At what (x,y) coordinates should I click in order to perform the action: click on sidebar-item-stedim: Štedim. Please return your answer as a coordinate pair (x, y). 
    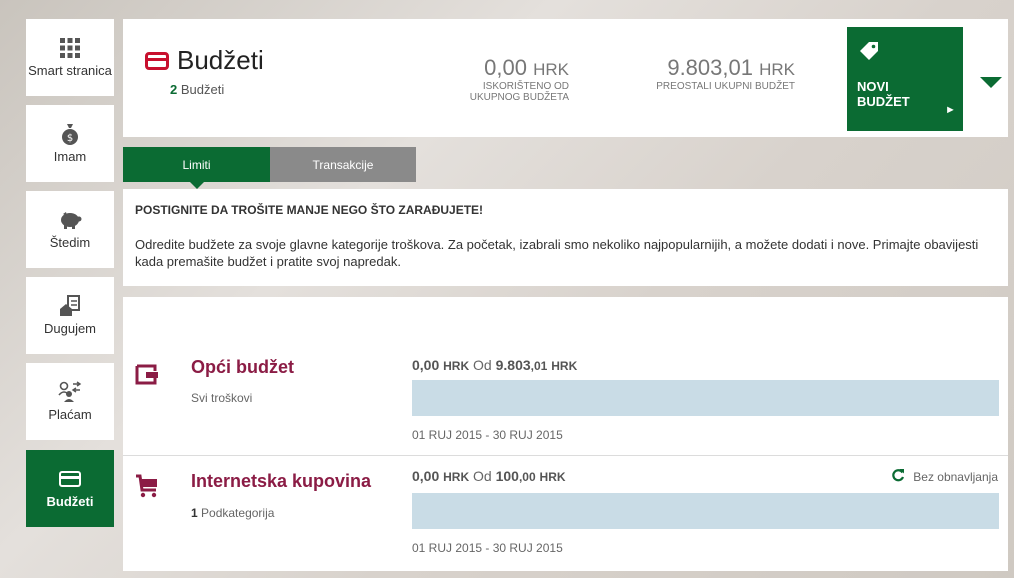
    Looking at the image, I should click on (70, 229).